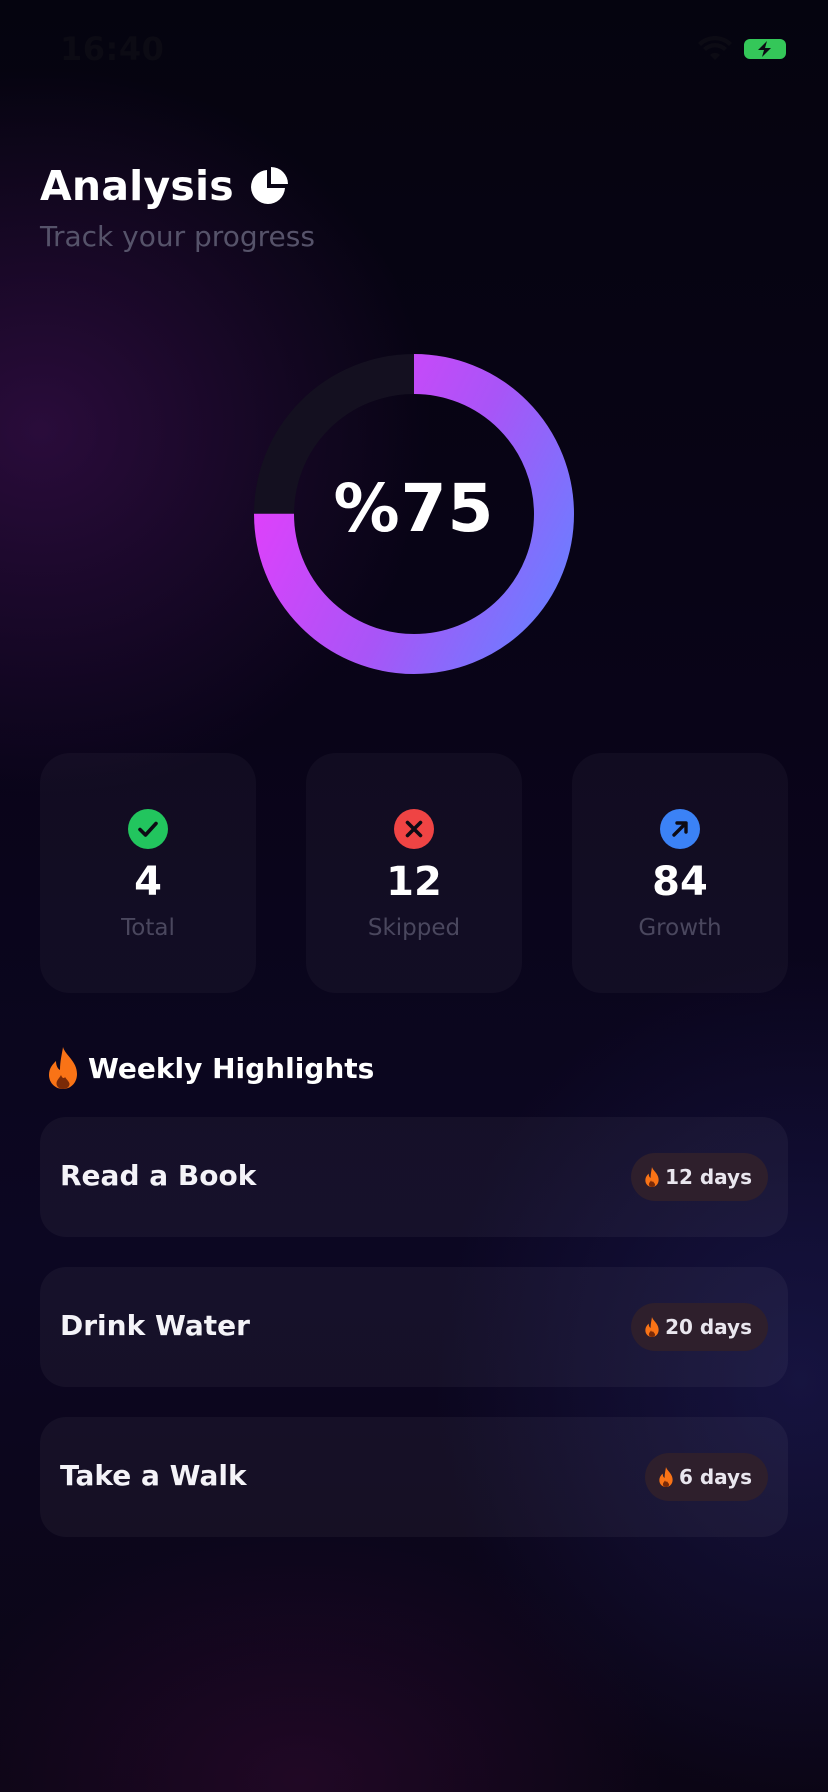 Image resolution: width=828 pixels, height=1792 pixels. What do you see at coordinates (708, 1177) in the screenshot?
I see `streak-text: 12 days` at bounding box center [708, 1177].